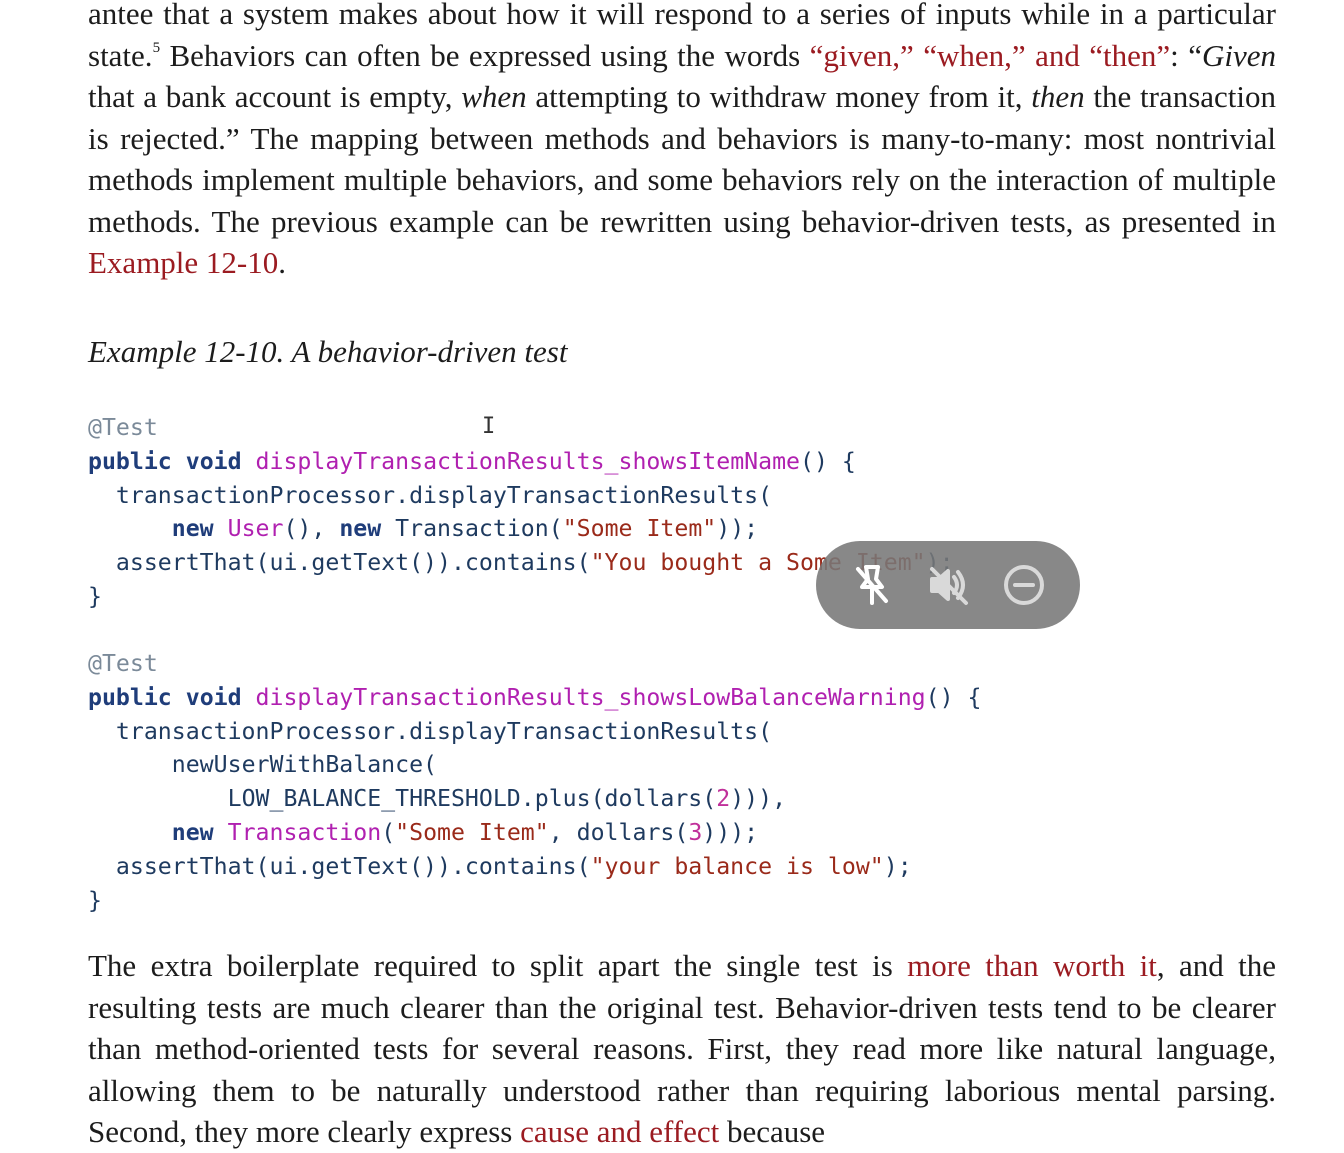 The image size is (1344, 1153). What do you see at coordinates (779, 96) in the screenshot?
I see `text: attempting to withdraw money from it,` at bounding box center [779, 96].